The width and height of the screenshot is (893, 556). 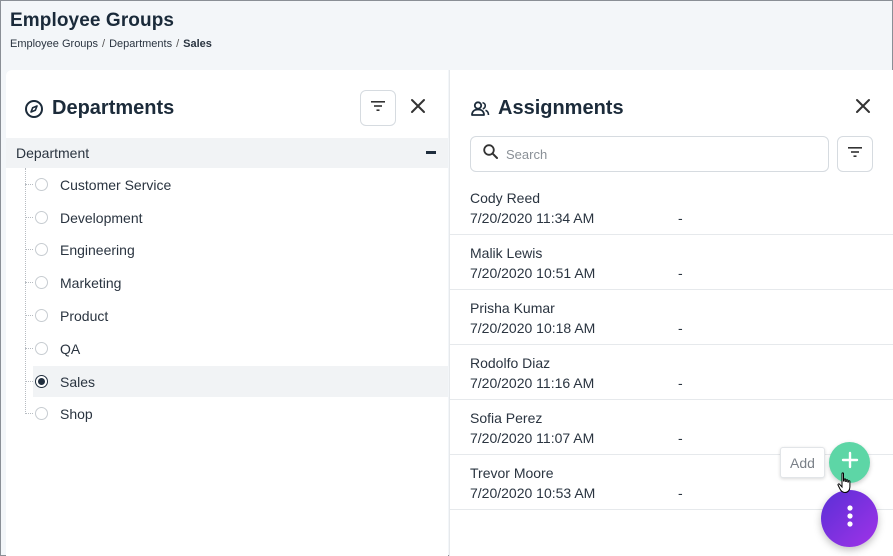 I want to click on department-item-development: Development, so click(x=236, y=217).